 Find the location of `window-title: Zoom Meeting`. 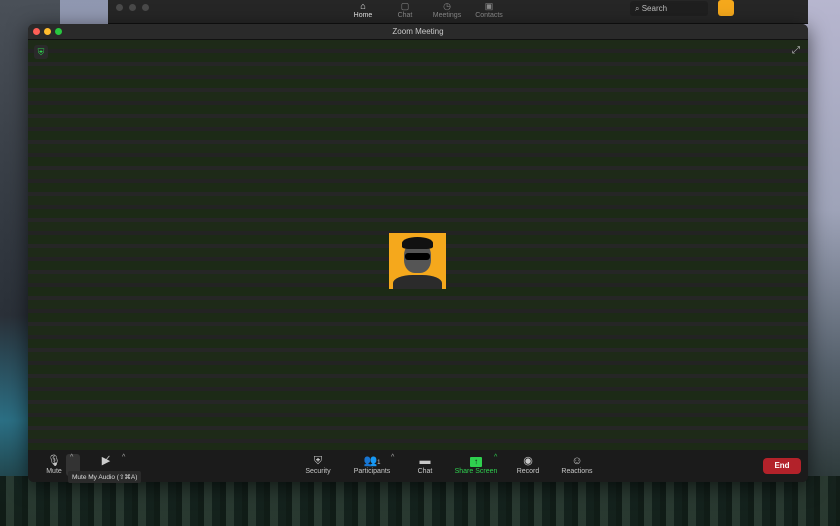

window-title: Zoom Meeting is located at coordinates (418, 31).